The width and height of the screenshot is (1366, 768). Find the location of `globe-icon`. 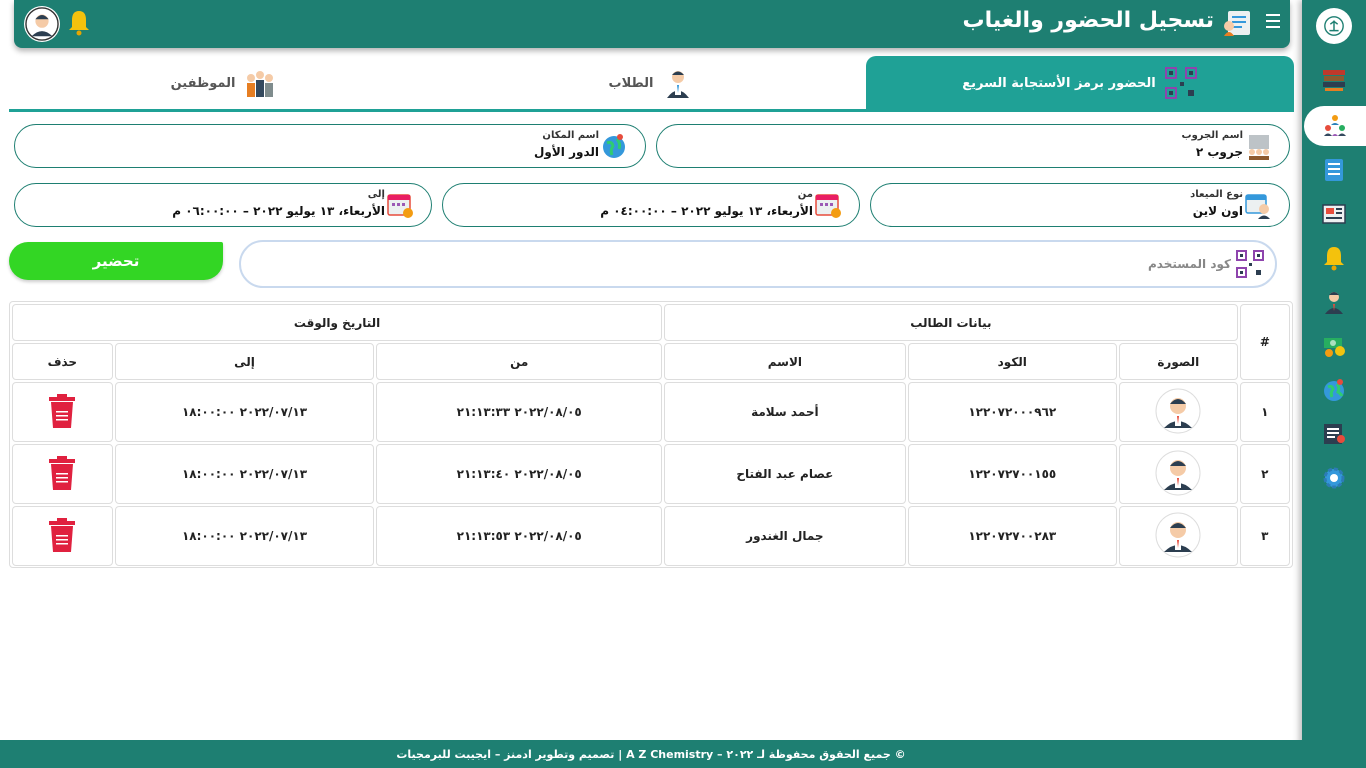

globe-icon is located at coordinates (1334, 390).